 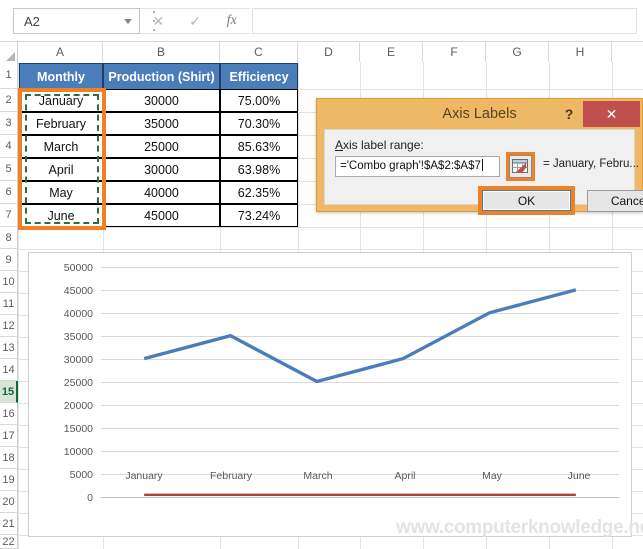 What do you see at coordinates (318, 476) in the screenshot?
I see `x-tick-march: March` at bounding box center [318, 476].